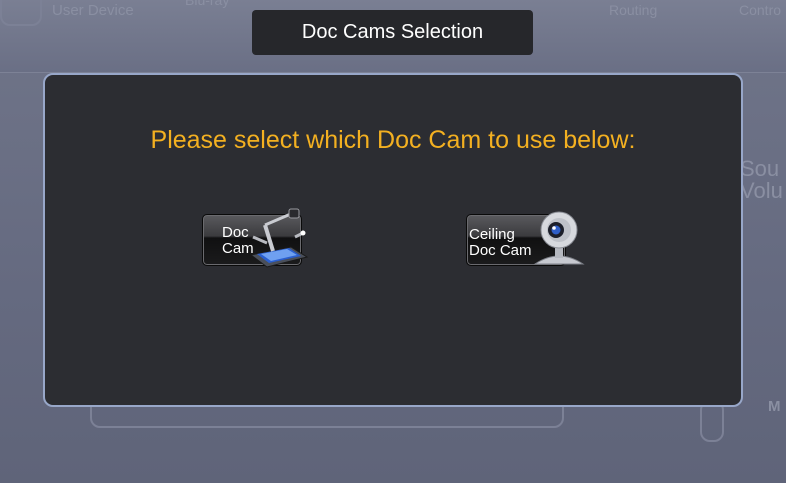 This screenshot has width=786, height=483. Describe the element at coordinates (774, 406) in the screenshot. I see `background-corner-label: M` at that location.